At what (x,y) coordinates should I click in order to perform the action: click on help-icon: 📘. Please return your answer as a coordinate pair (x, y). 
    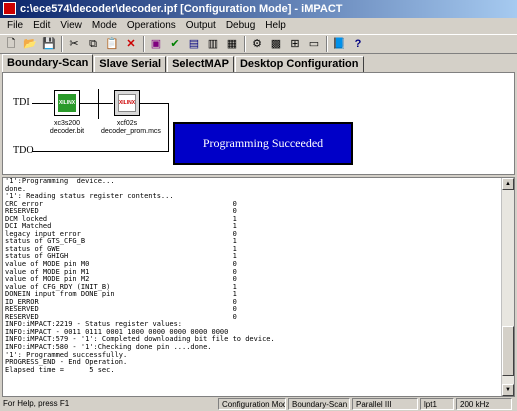
    Looking at the image, I should click on (339, 44).